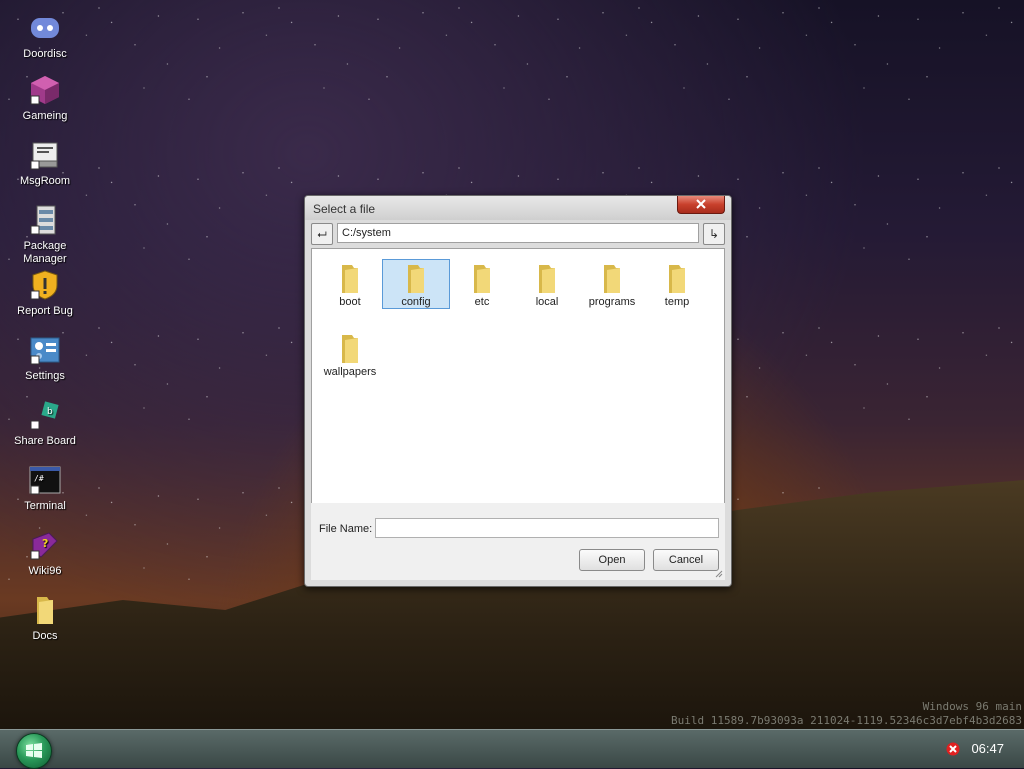 This screenshot has width=1024, height=769. I want to click on desktop-icon-docs: Docs, so click(45, 618).